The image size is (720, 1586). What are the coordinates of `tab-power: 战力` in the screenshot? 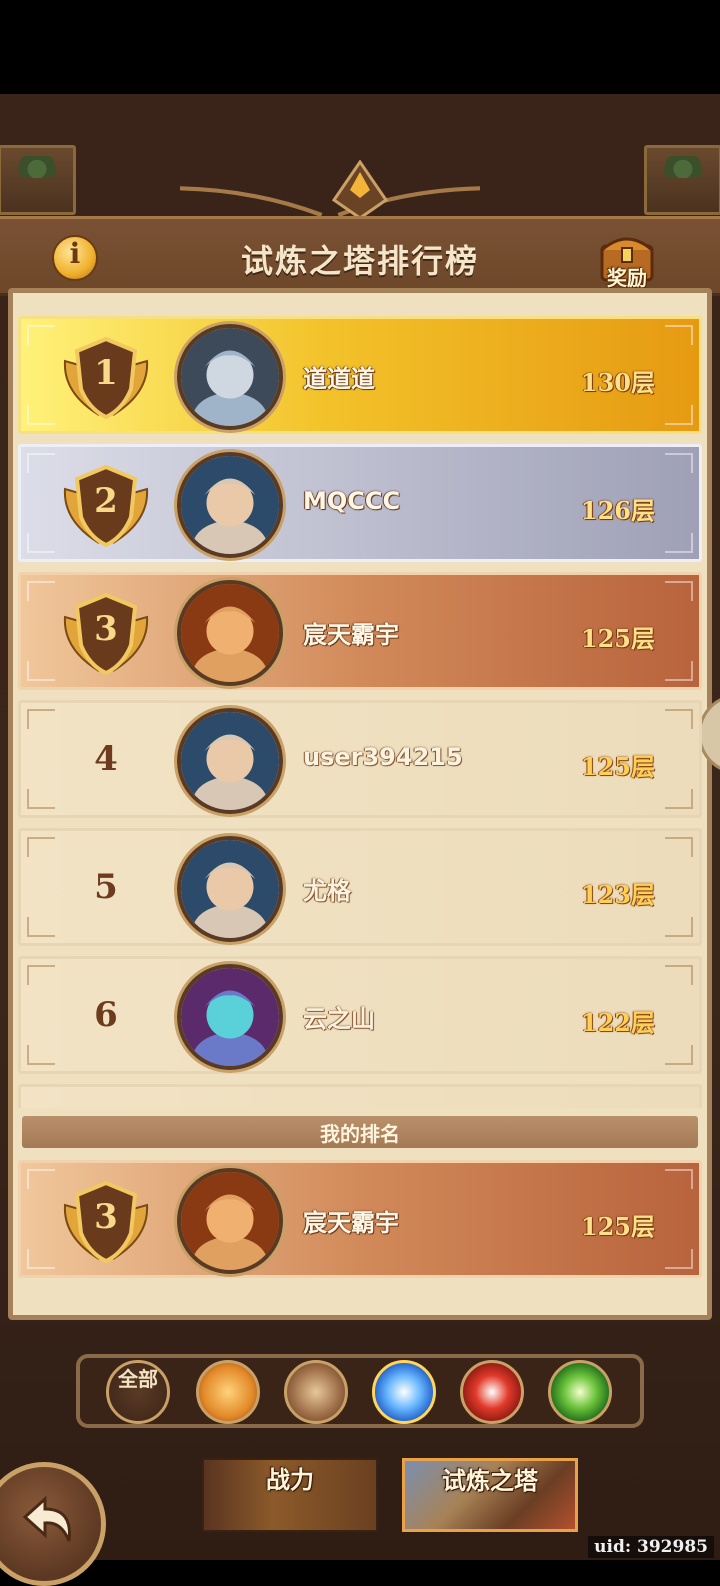 It's located at (290, 1495).